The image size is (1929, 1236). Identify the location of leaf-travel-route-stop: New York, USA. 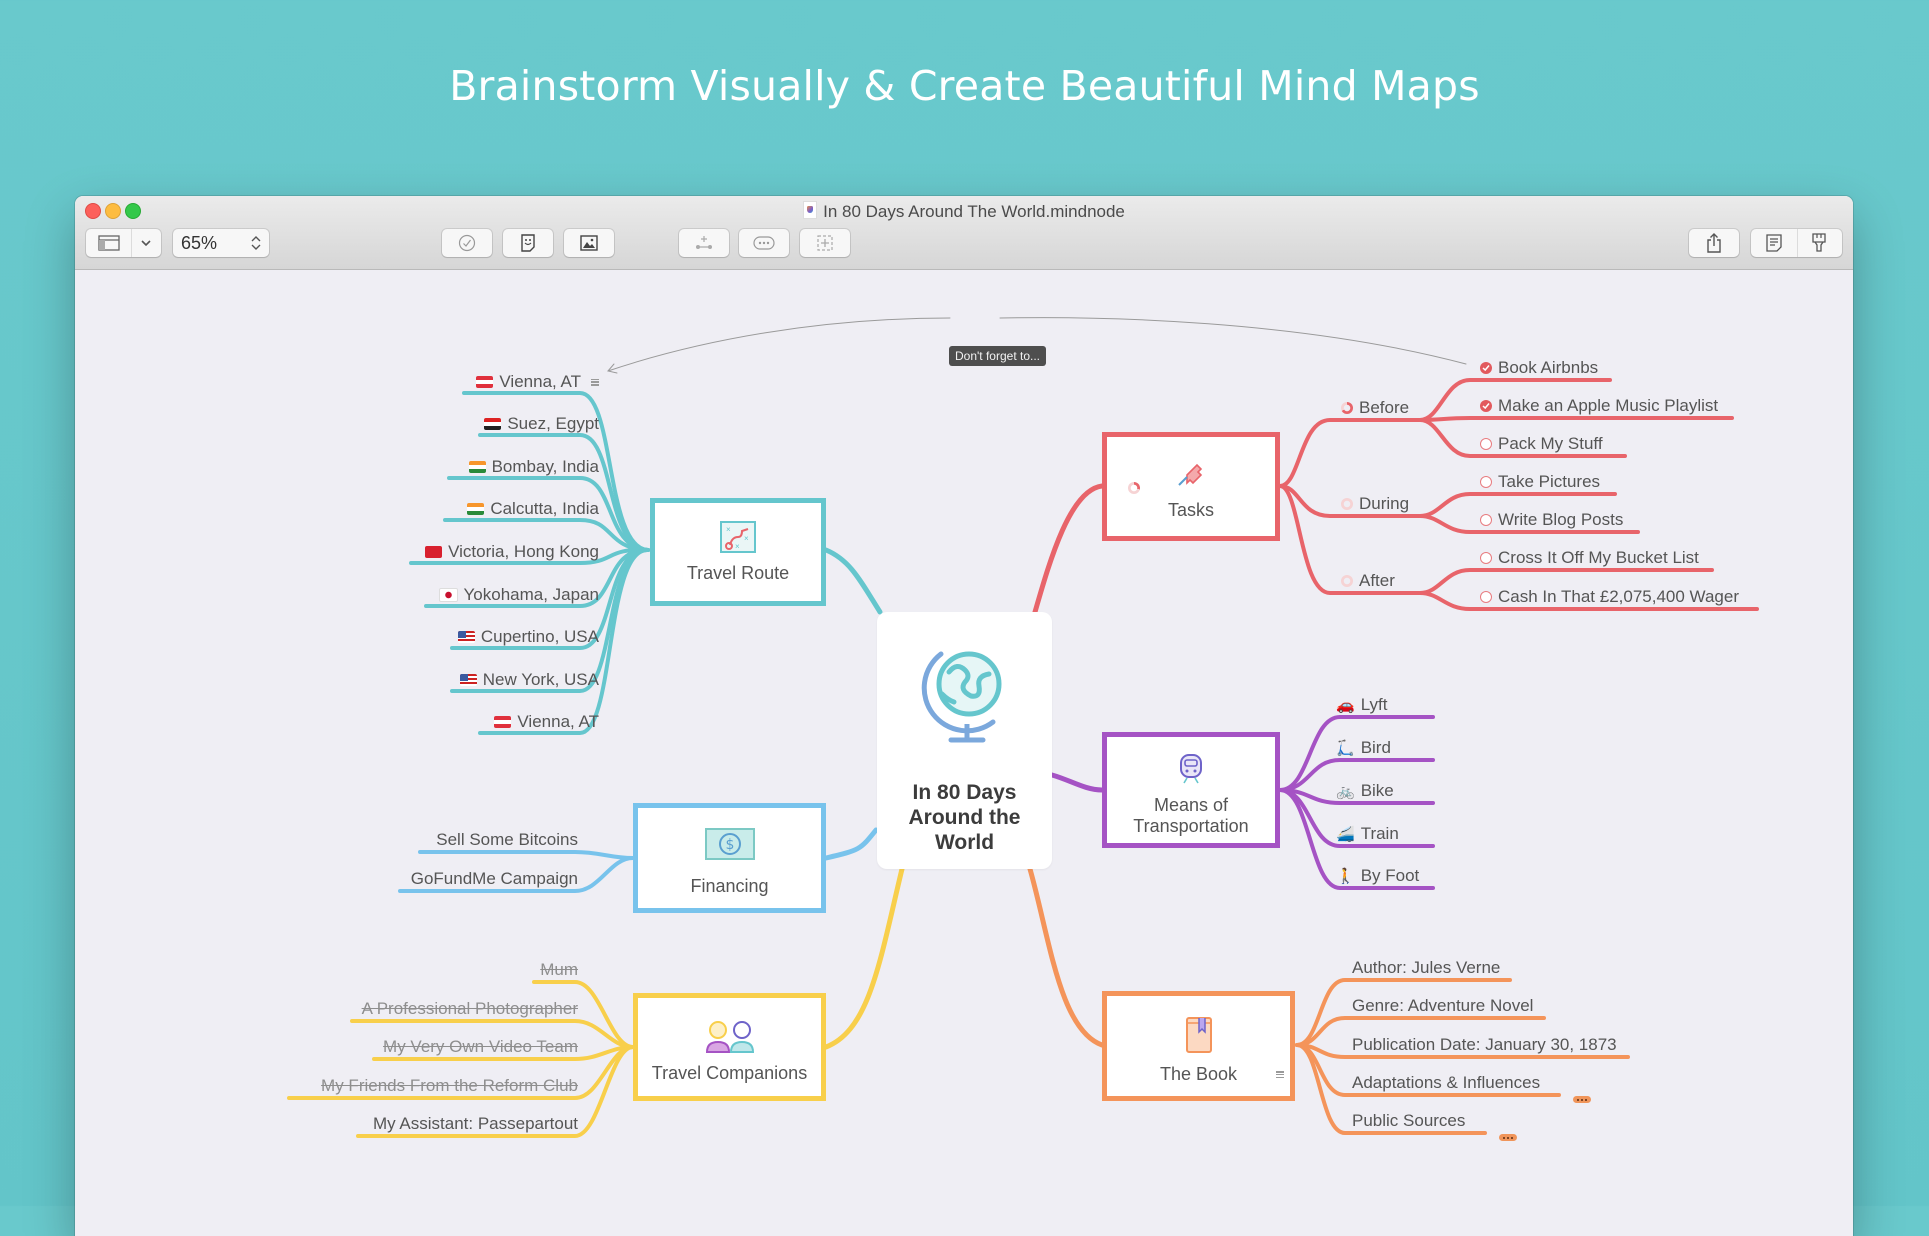
(527, 680).